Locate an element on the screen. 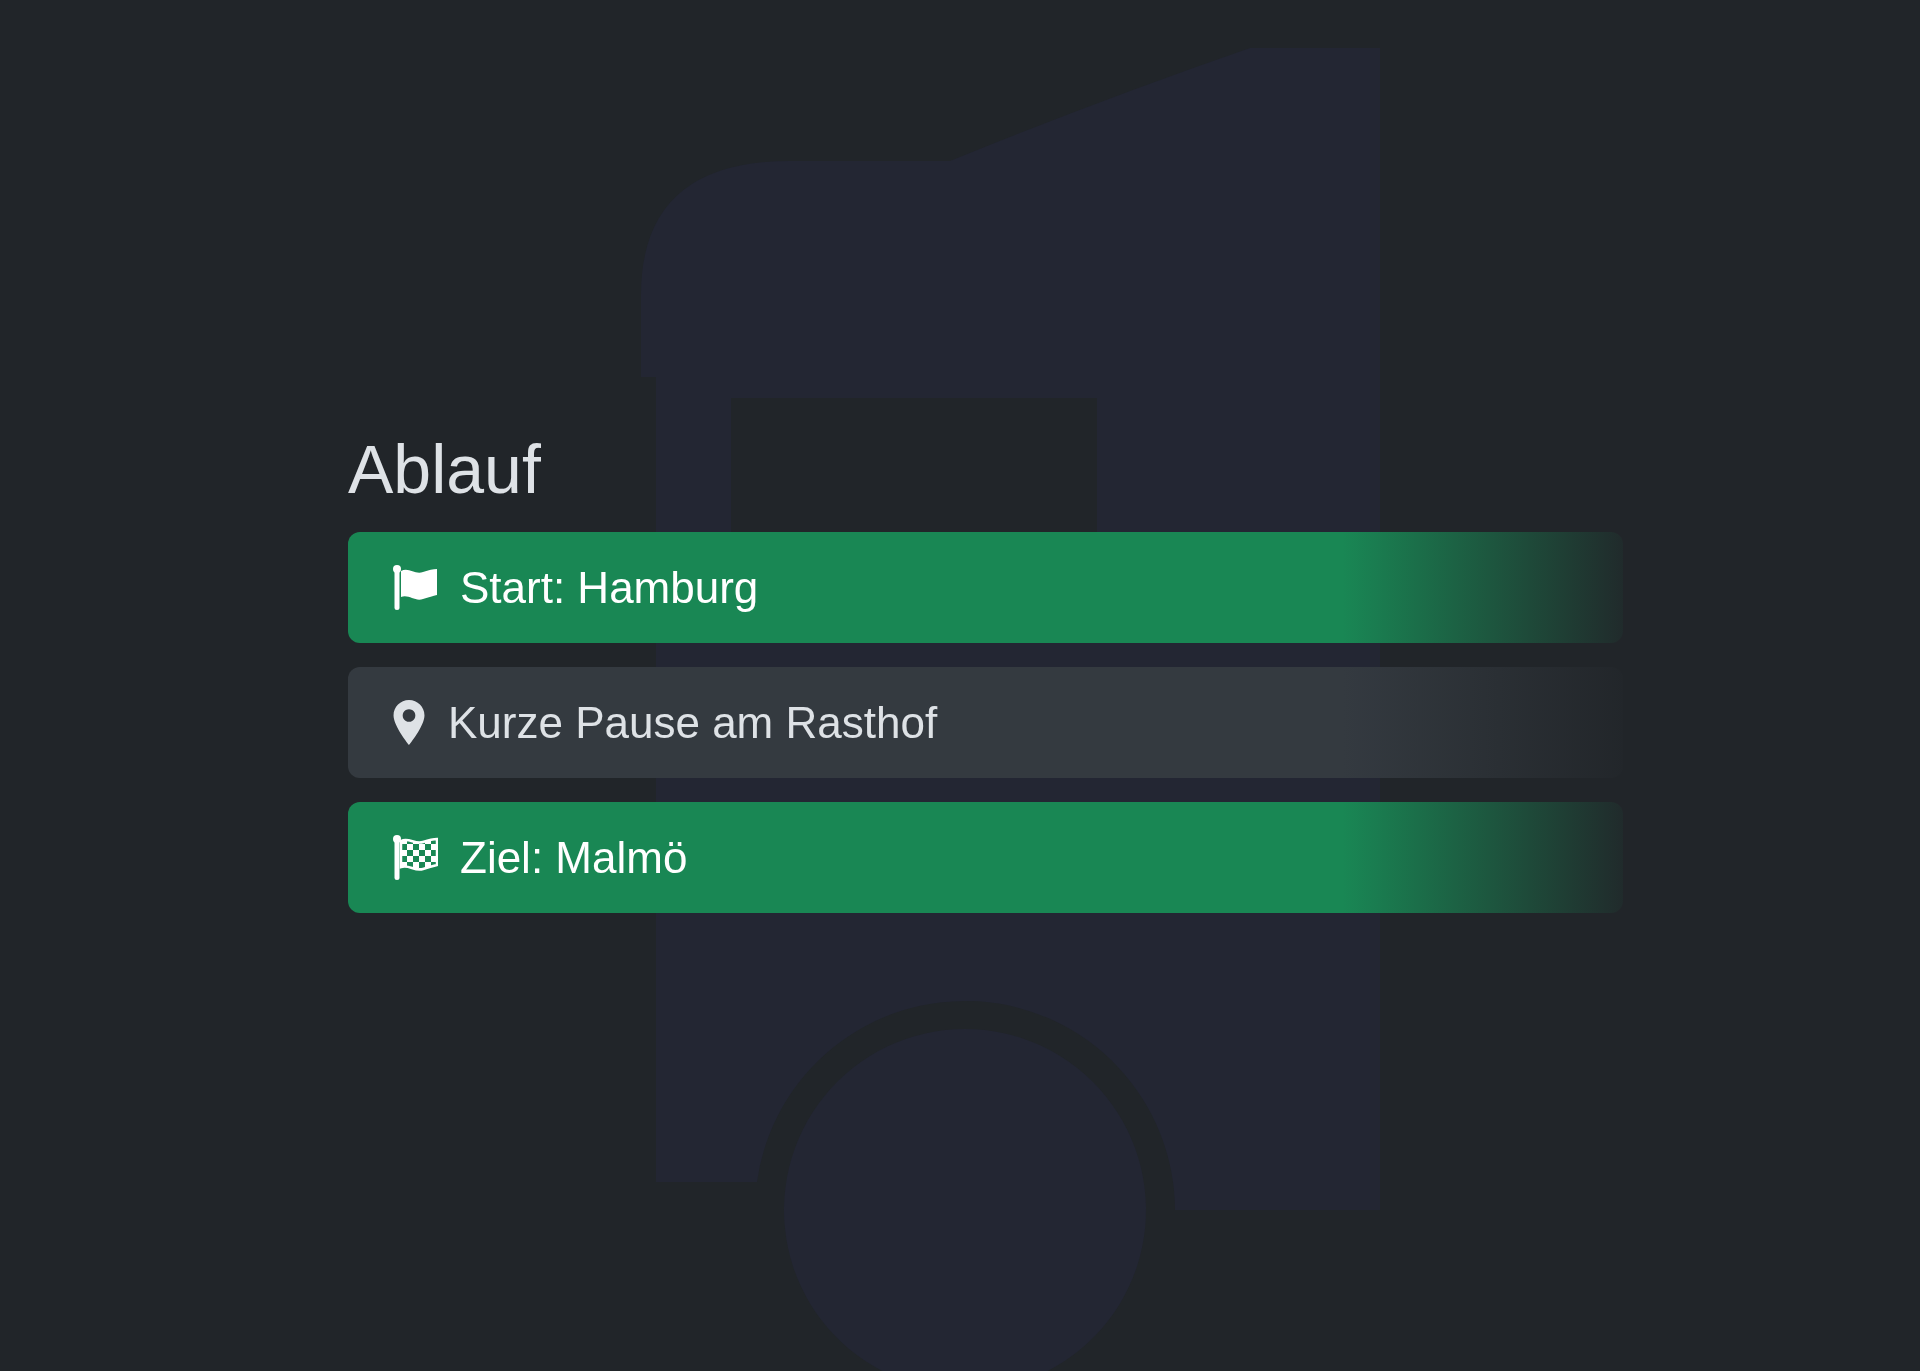 Image resolution: width=1920 pixels, height=1371 pixels. checkered-flag-icon is located at coordinates (415, 857).